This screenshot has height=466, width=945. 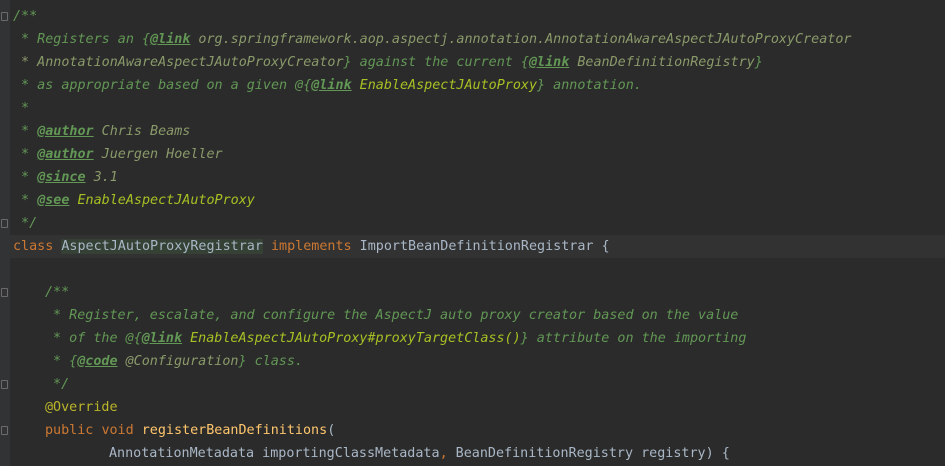 I want to click on doc-text: * of the @{, so click(x=93, y=338).